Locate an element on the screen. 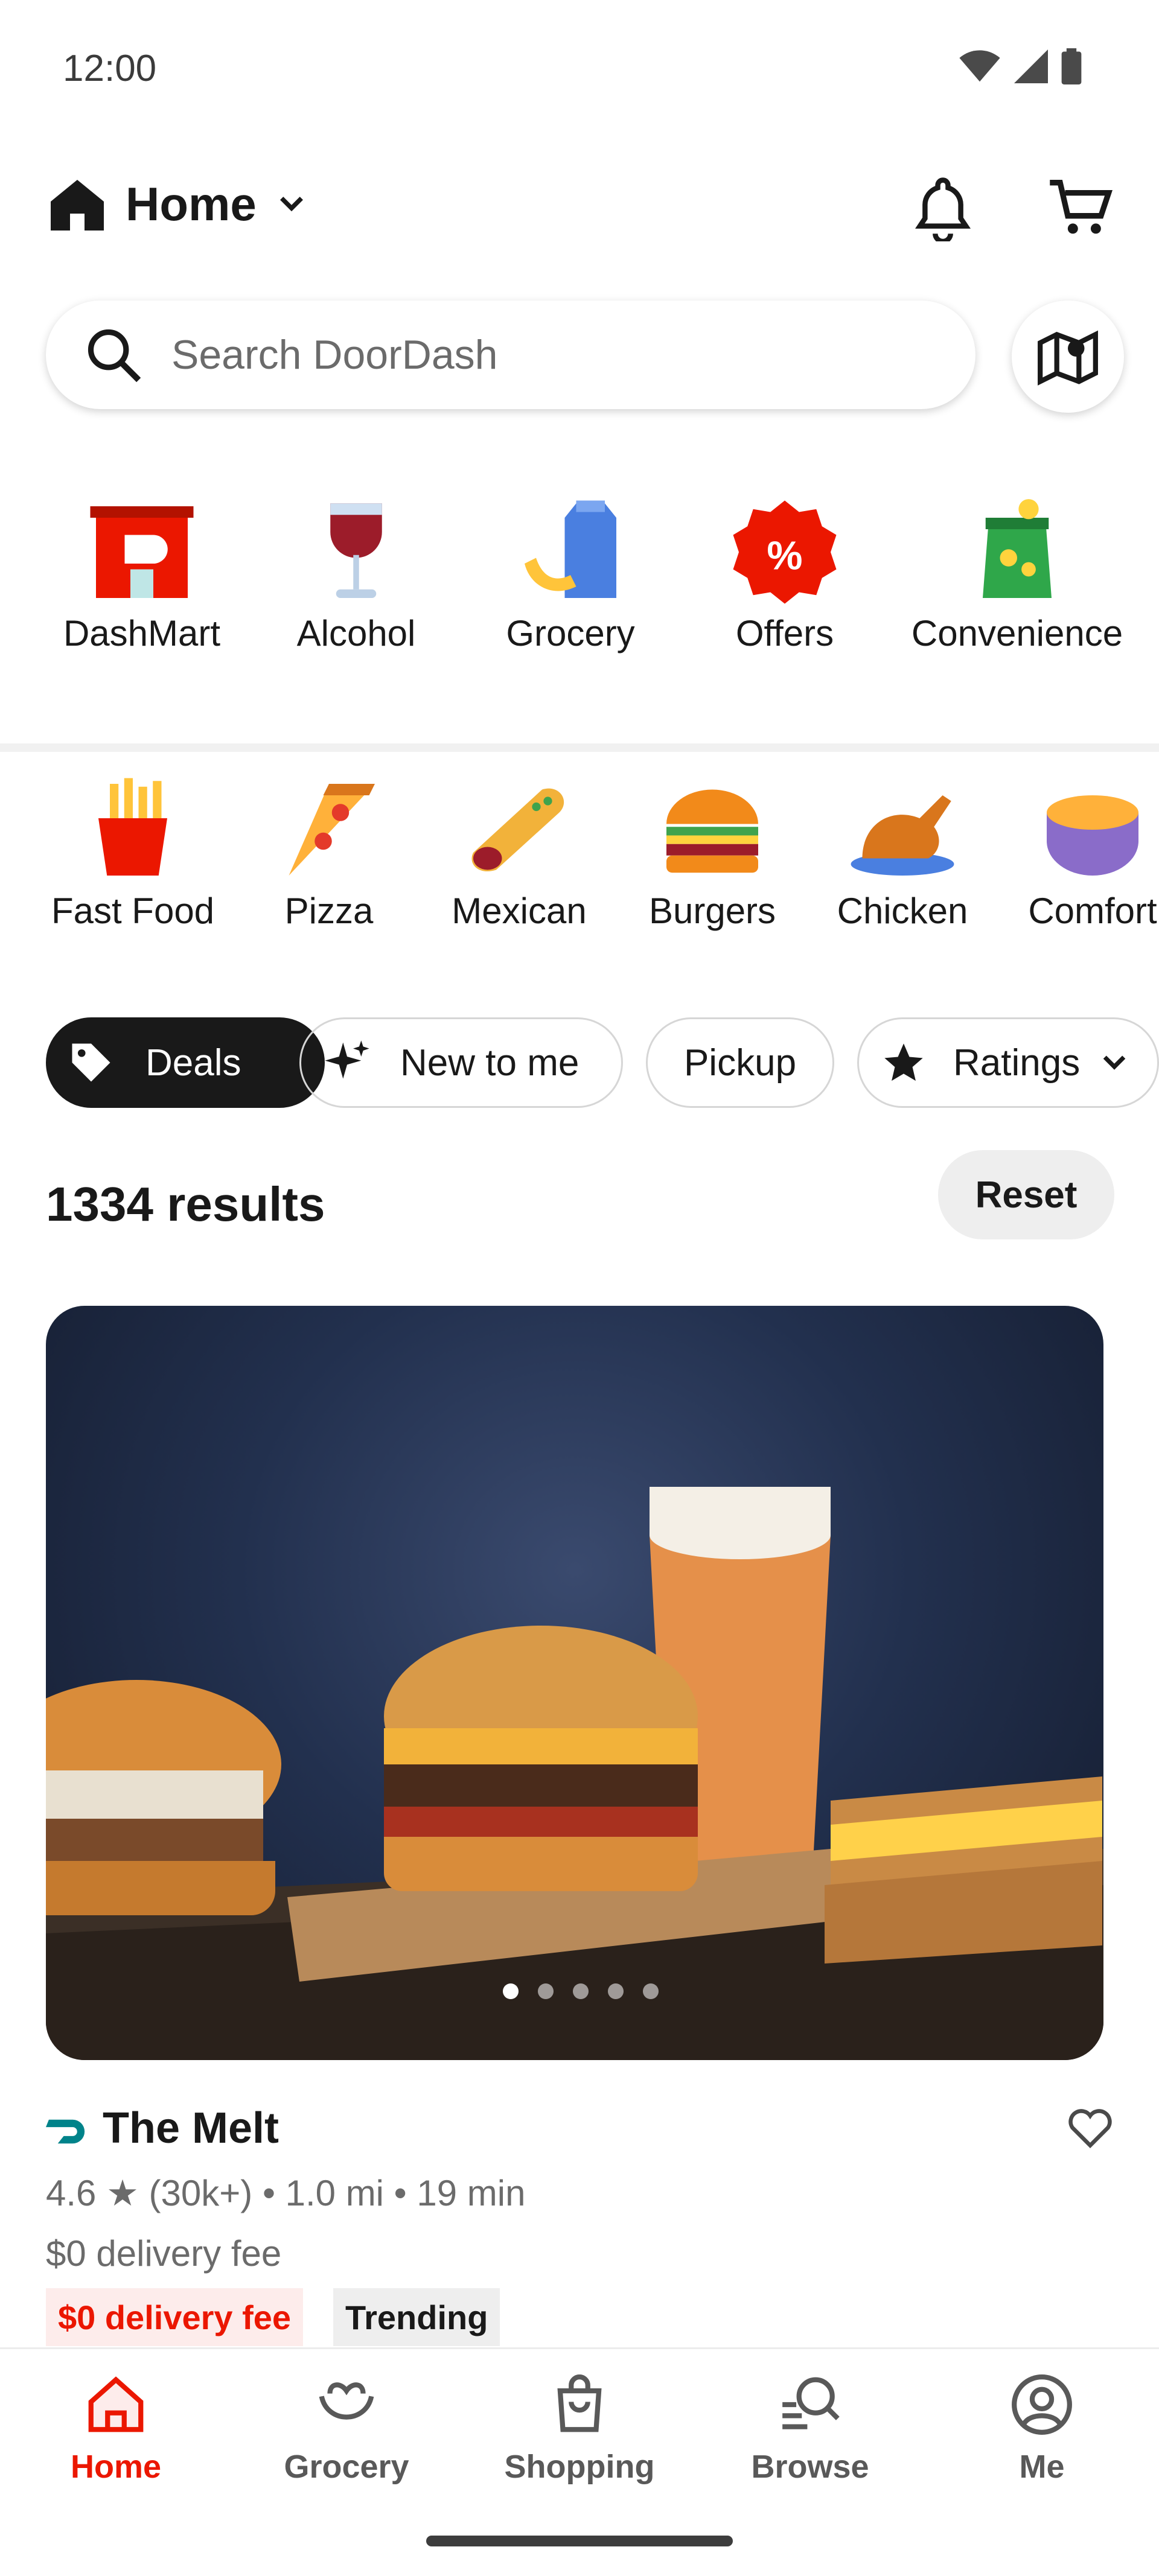 The width and height of the screenshot is (1159, 2576). location-selector: Home is located at coordinates (177, 204).